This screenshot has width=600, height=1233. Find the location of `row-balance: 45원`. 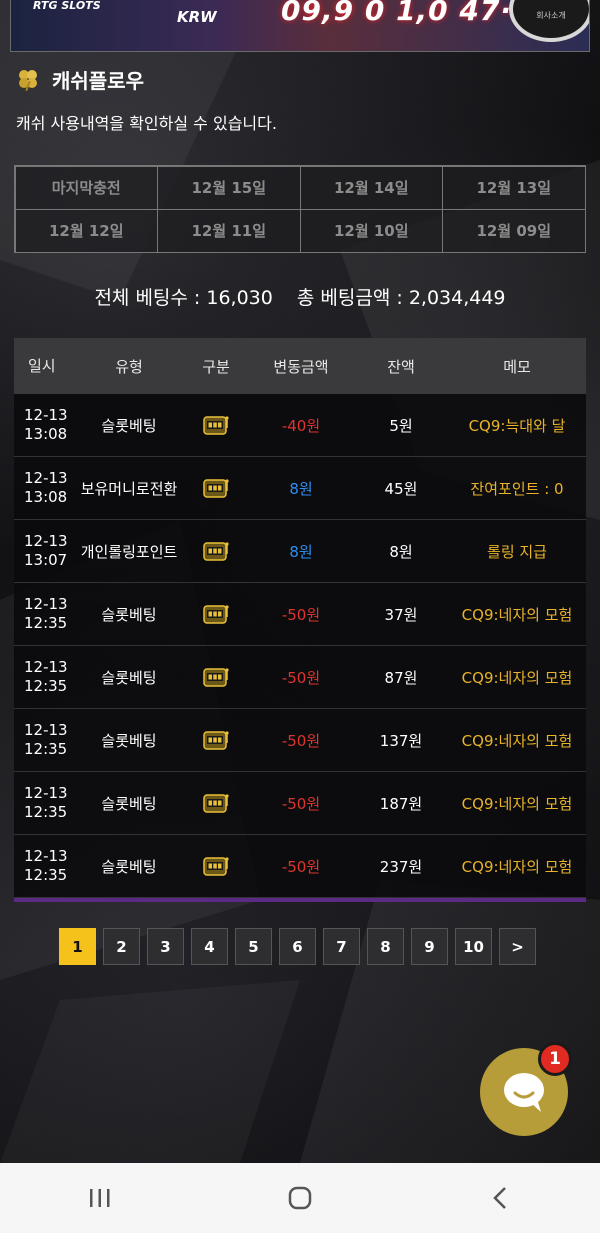

row-balance: 45원 is located at coordinates (401, 488).